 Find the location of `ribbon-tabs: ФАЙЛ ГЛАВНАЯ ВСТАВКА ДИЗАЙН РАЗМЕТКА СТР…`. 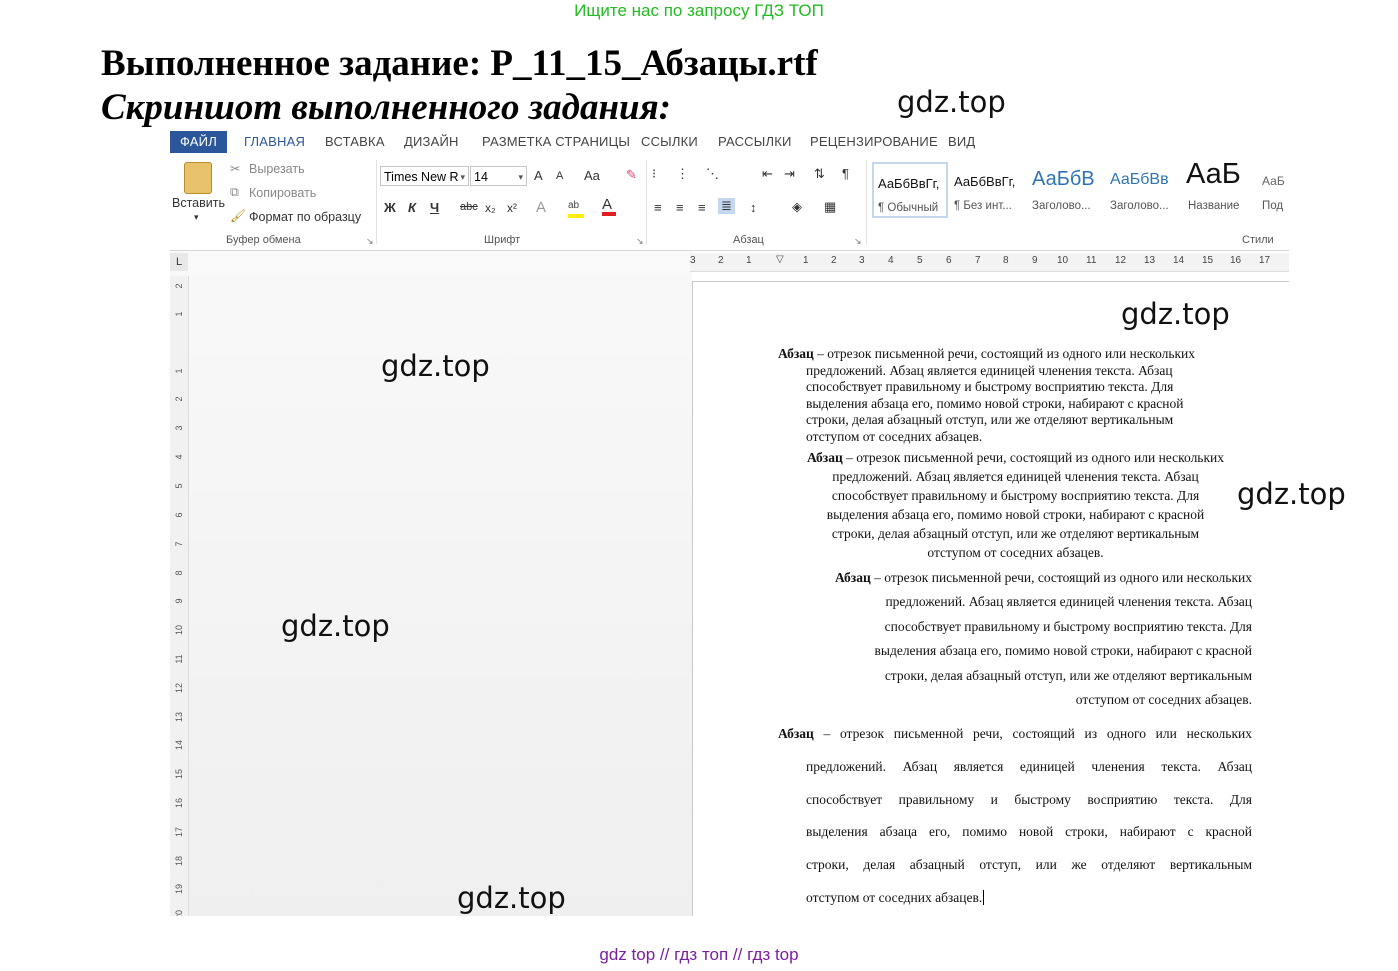

ribbon-tabs: ФАЙЛ ГЛАВНАЯ ВСТАВКА ДИЗАЙН РАЗМЕТКА СТР… is located at coordinates (729, 141).